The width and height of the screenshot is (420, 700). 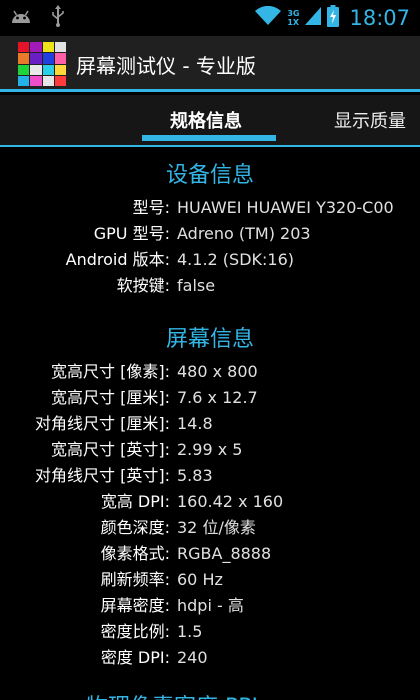 I want to click on info-value: 1.5, so click(x=190, y=631).